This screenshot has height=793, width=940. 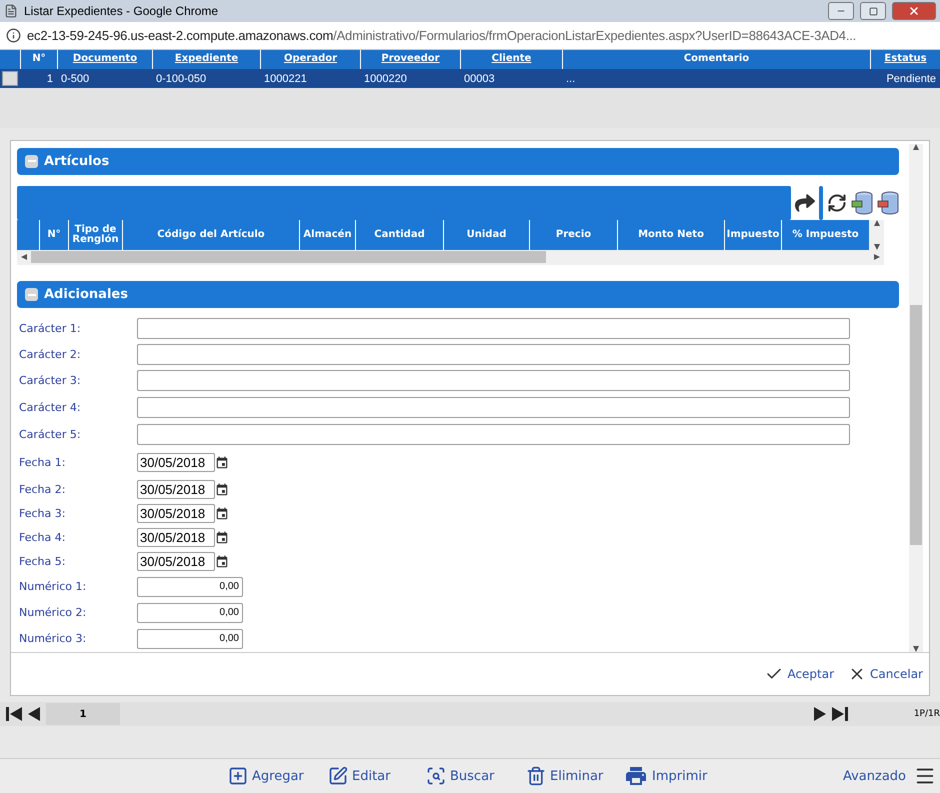 What do you see at coordinates (181, 78) in the screenshot?
I see `table-cell-text: 0-100-050` at bounding box center [181, 78].